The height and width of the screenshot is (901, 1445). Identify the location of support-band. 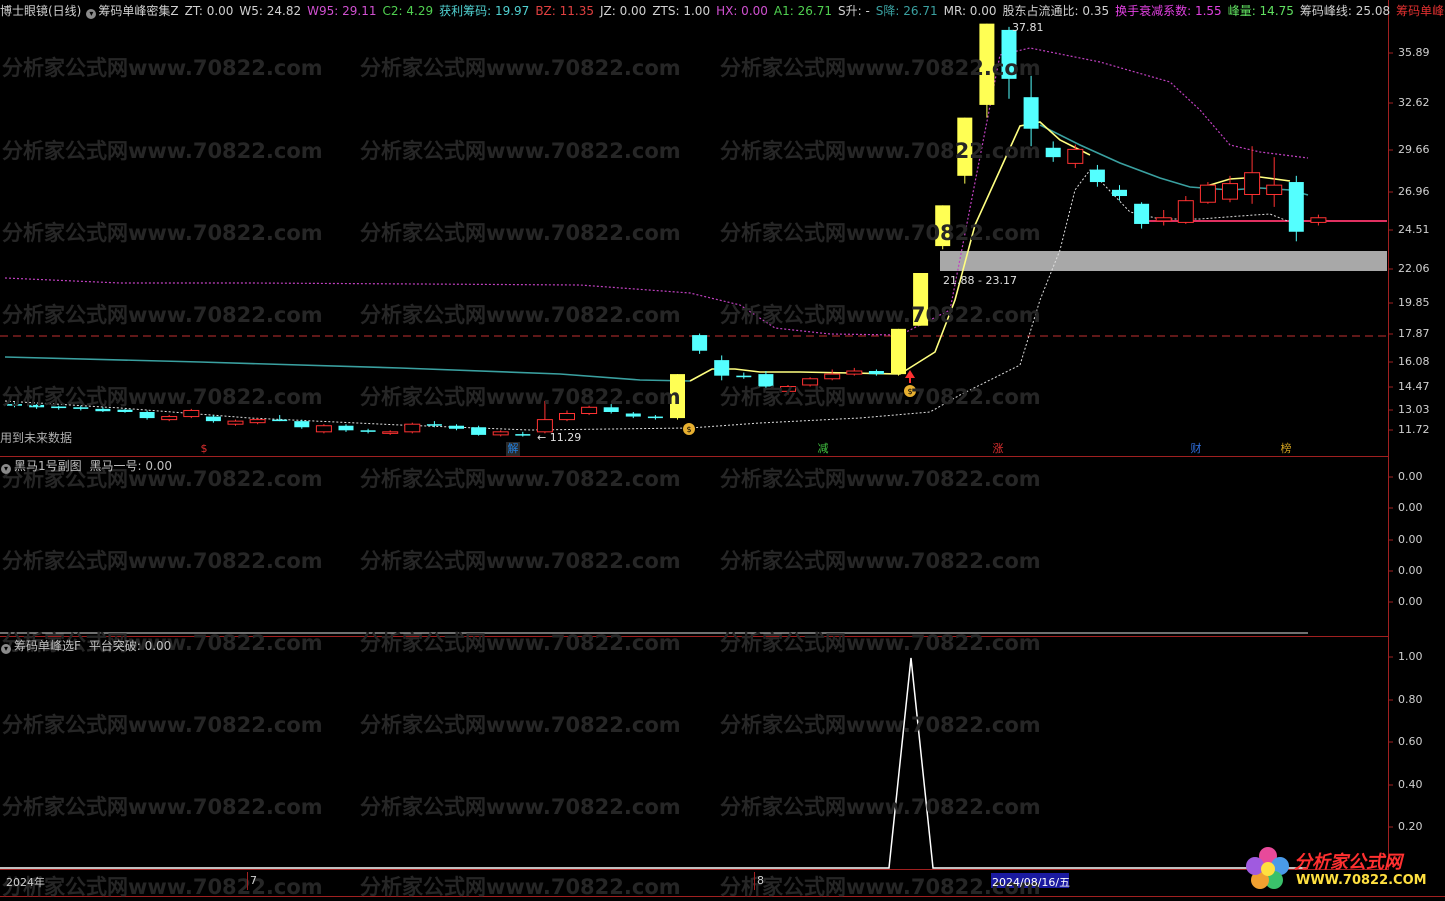
(1163, 261).